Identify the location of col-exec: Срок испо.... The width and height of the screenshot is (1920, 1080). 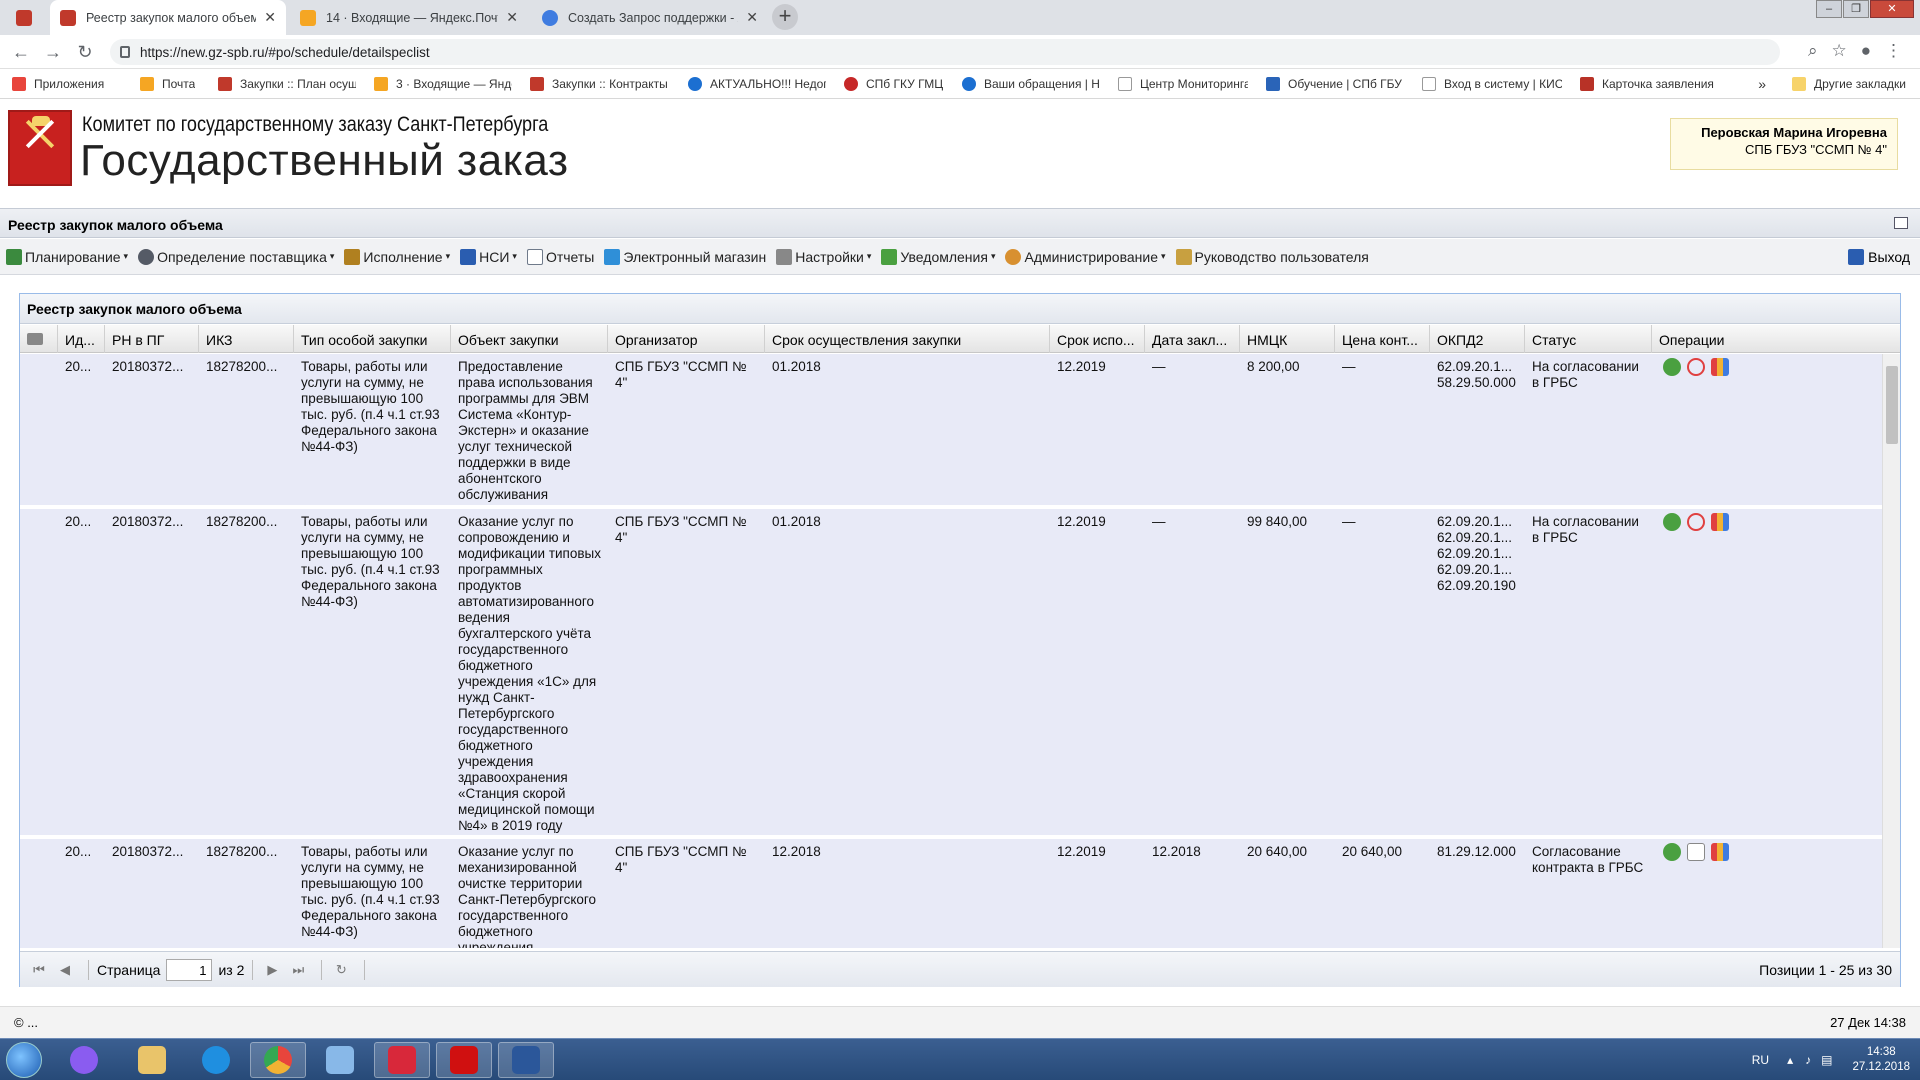
(1097, 339).